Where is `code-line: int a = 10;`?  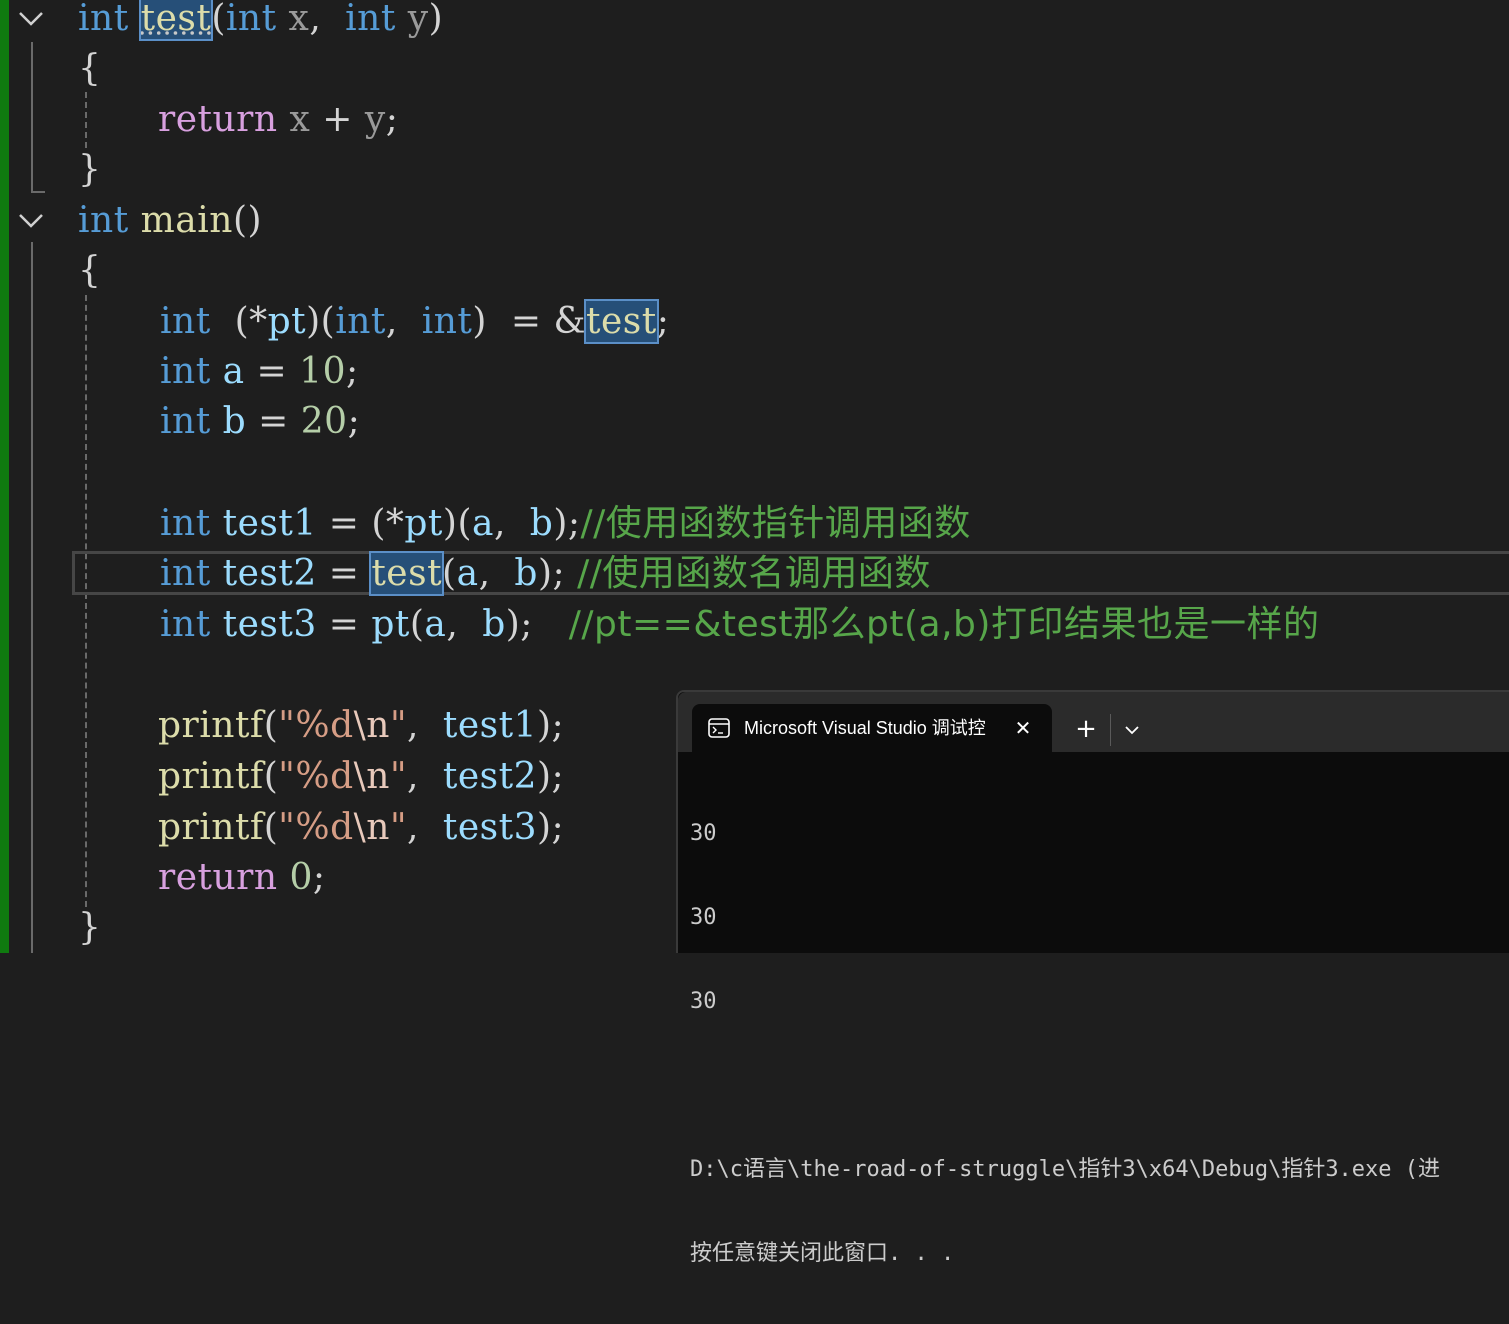 code-line: int a = 10; is located at coordinates (259, 372).